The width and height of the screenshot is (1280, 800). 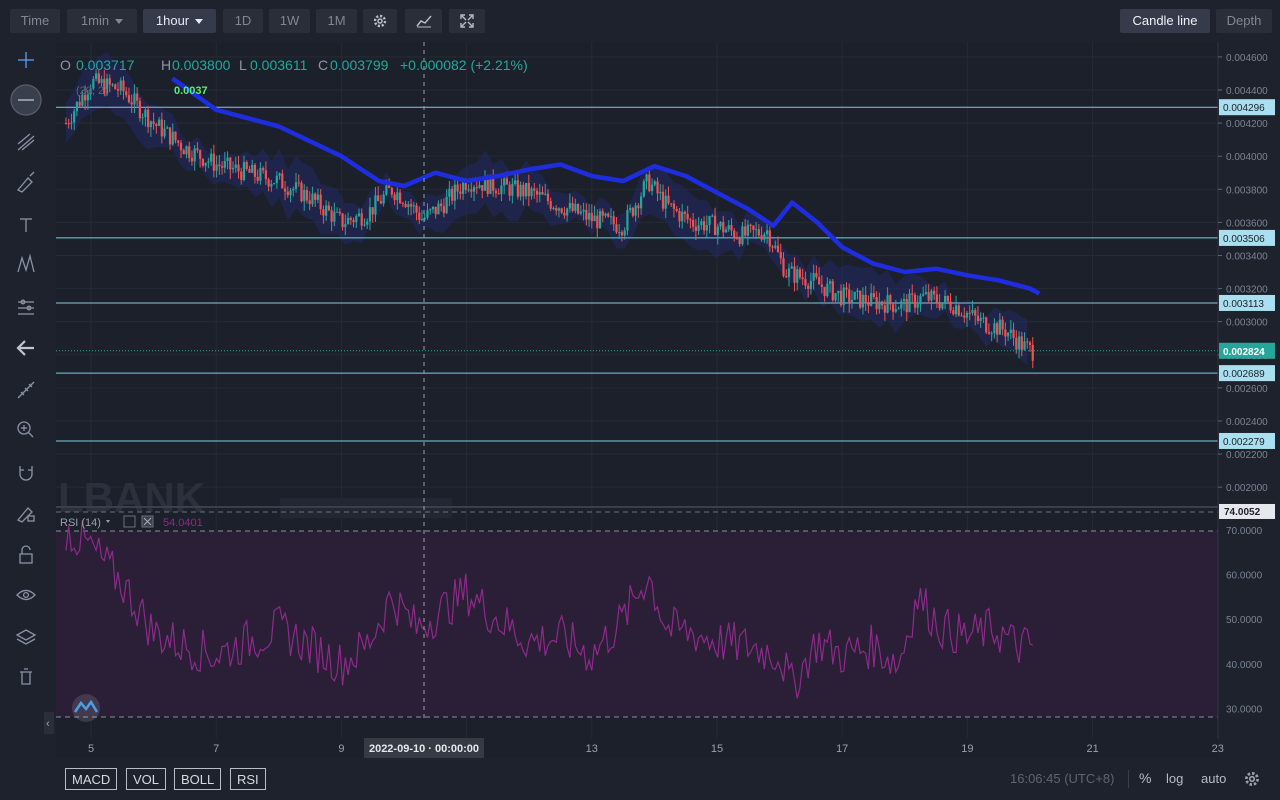 What do you see at coordinates (91, 779) in the screenshot?
I see `macd-button: MACD` at bounding box center [91, 779].